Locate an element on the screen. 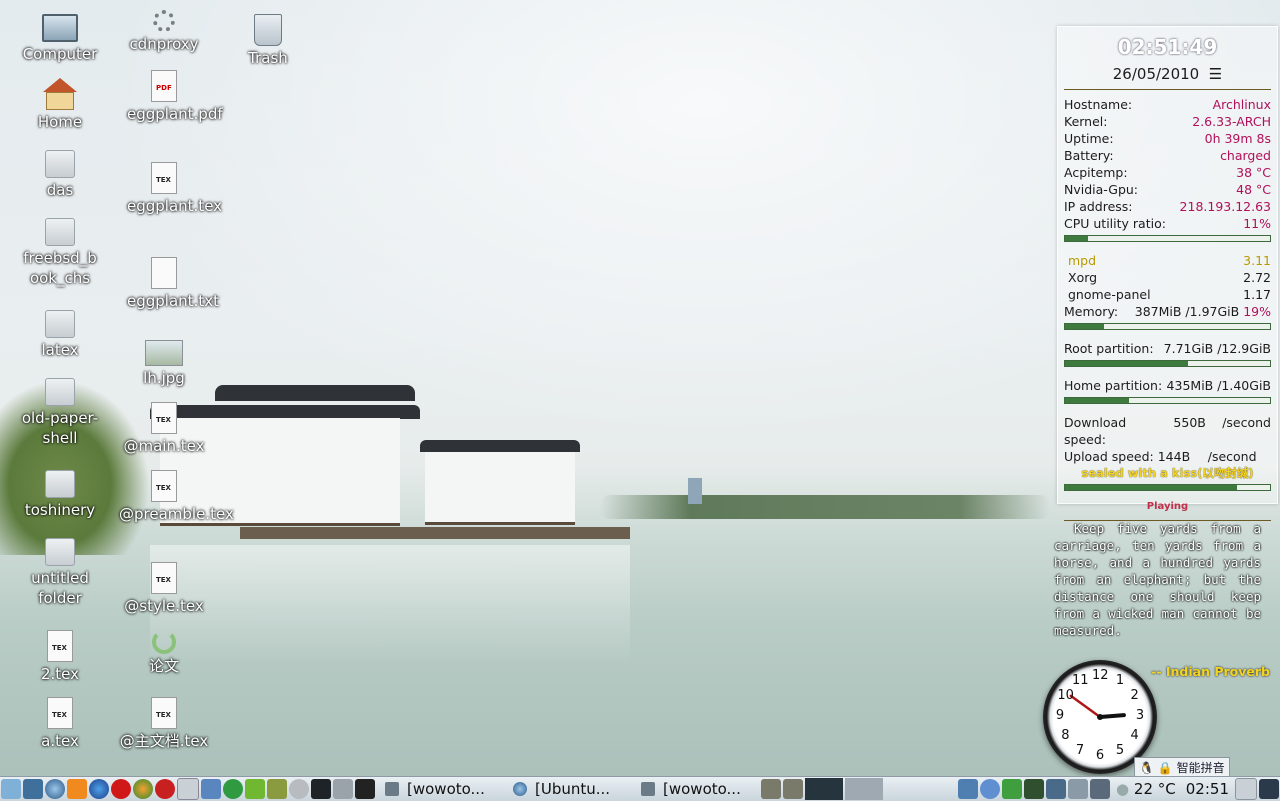 This screenshot has width=1280, height=801. messenger-icon is located at coordinates (233, 789).